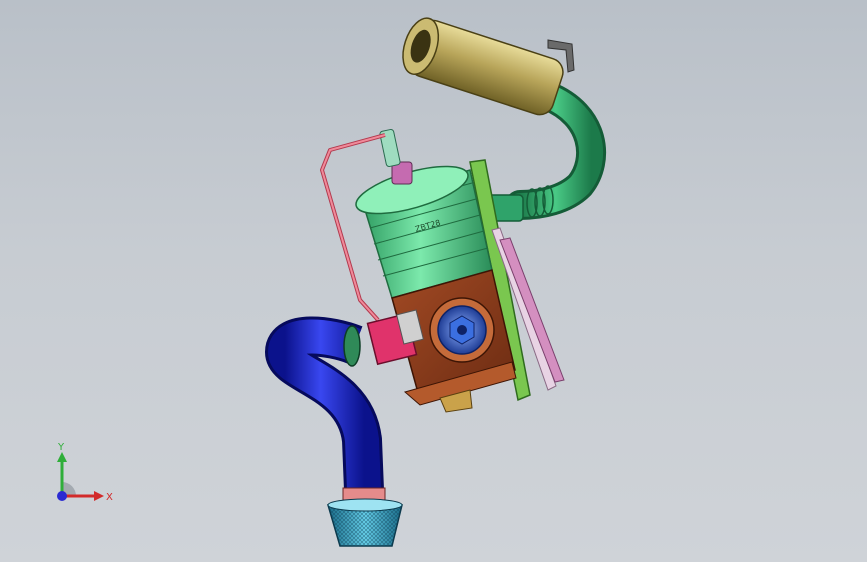  What do you see at coordinates (109, 497) in the screenshot?
I see `x-axis-label: X` at bounding box center [109, 497].